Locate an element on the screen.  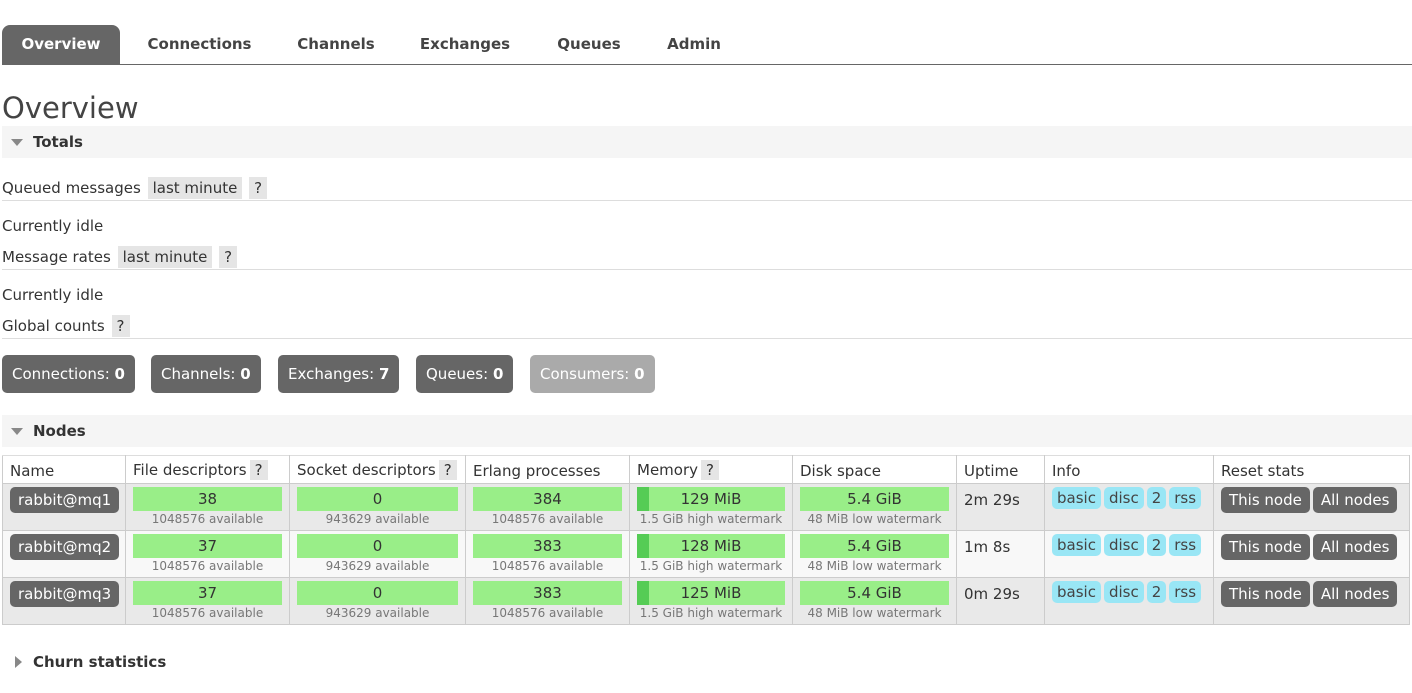
tab-connections: Connections is located at coordinates (199, 44).